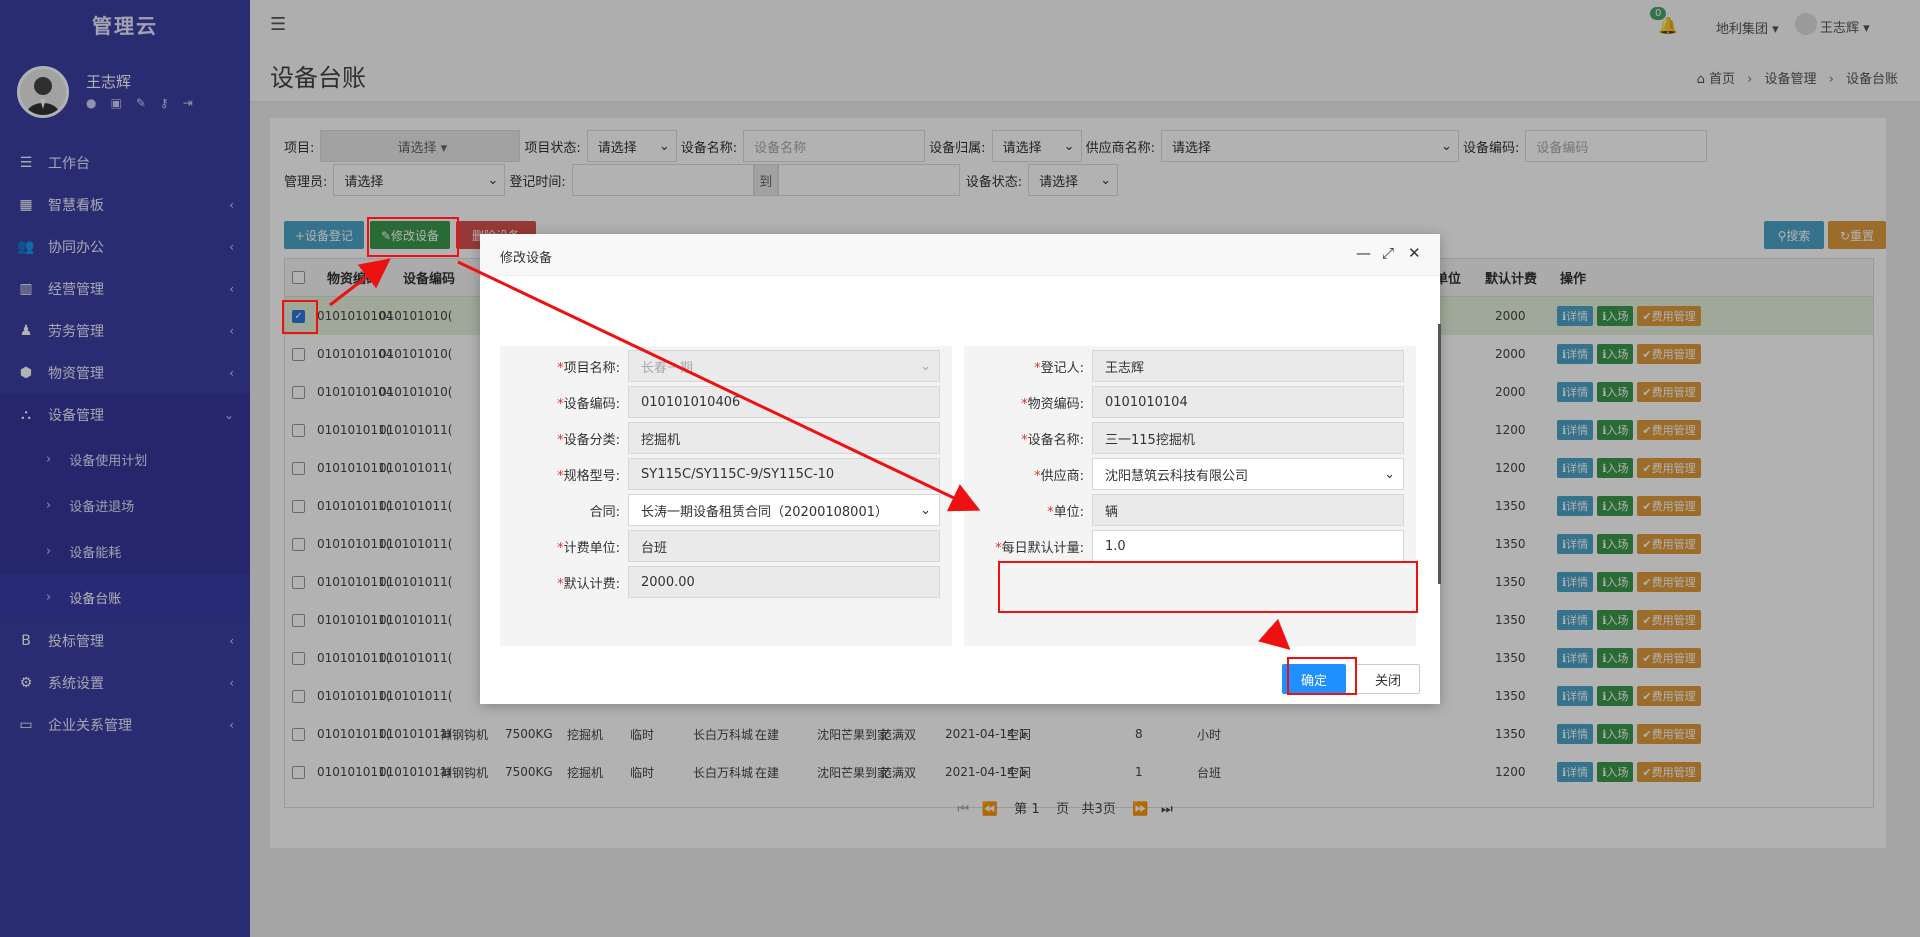  I want to click on field-input: 三一115挖掘机, so click(1248, 438).